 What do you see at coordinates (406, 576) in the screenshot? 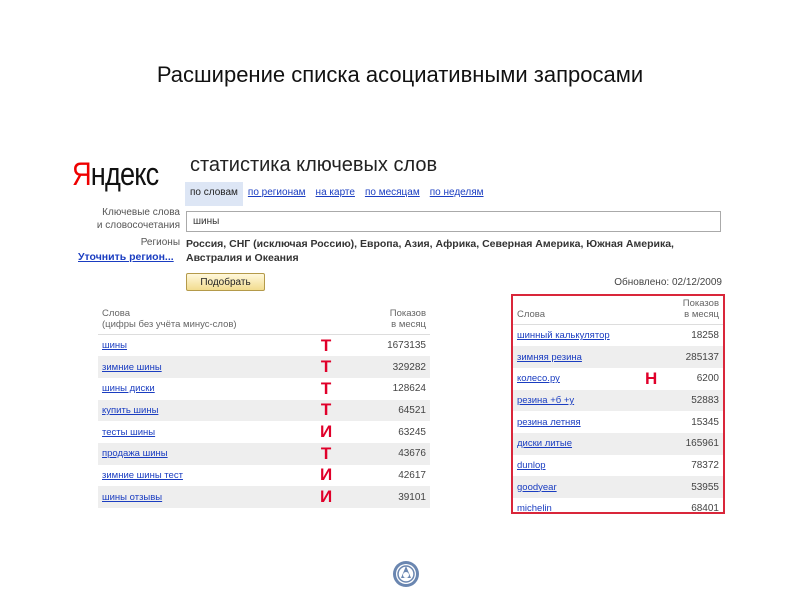
I see `emblem-icon` at bounding box center [406, 576].